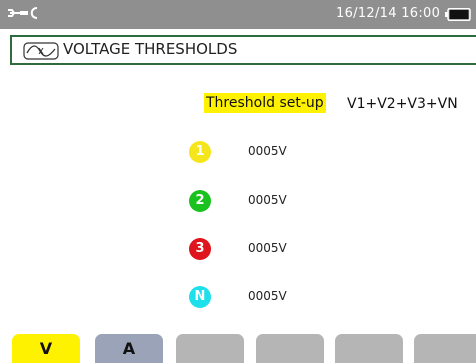 The image size is (476, 364). I want to click on wrench-plug-icon, so click(23, 13).